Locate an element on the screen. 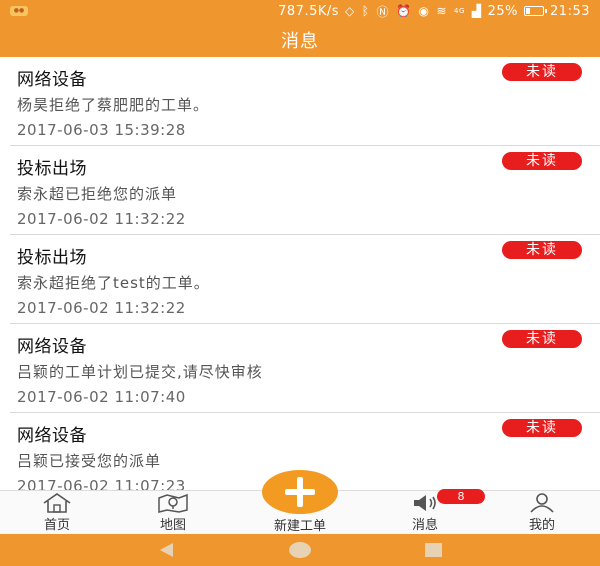 This screenshot has height=566, width=600. message-content: 索永超拒绝了test的工单。 is located at coordinates (113, 283).